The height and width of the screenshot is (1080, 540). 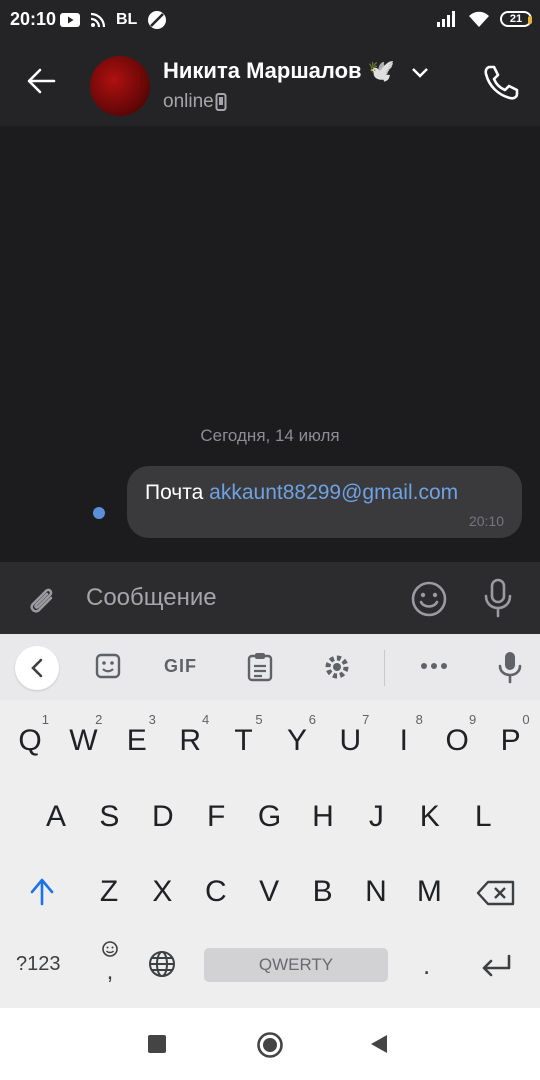 I want to click on key-y: Y6, so click(x=297, y=741).